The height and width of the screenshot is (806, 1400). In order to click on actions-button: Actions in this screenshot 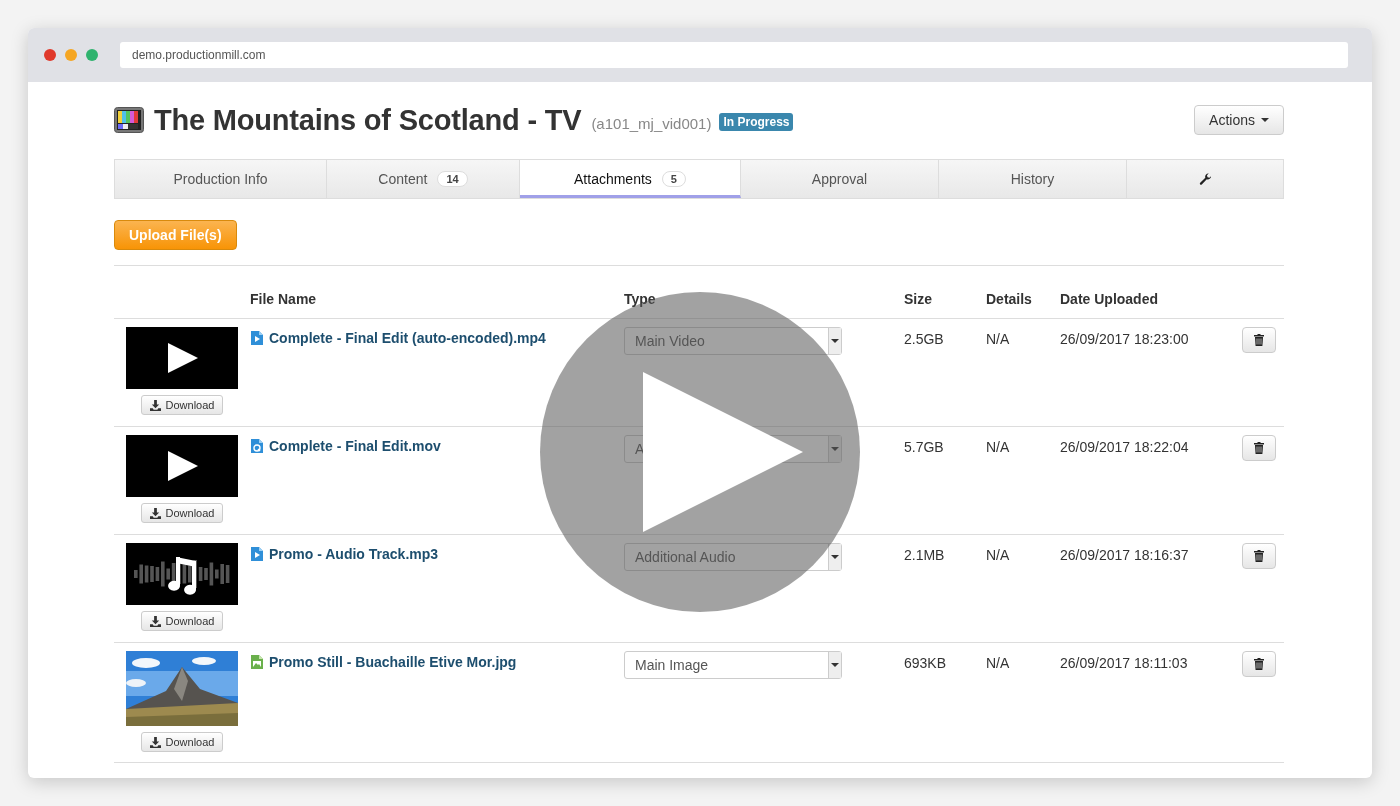, I will do `click(1239, 120)`.